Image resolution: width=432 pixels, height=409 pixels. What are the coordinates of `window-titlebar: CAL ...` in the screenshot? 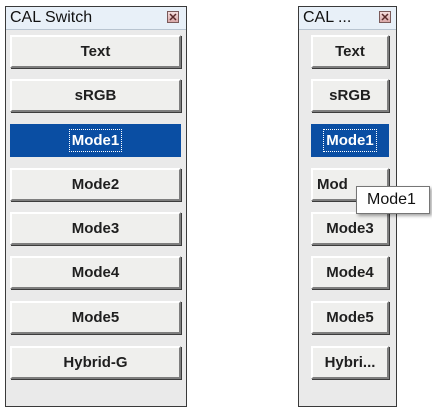 It's located at (347, 18).